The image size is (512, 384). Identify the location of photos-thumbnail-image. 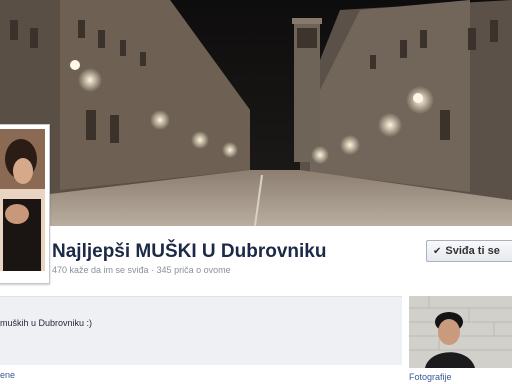
(460, 332).